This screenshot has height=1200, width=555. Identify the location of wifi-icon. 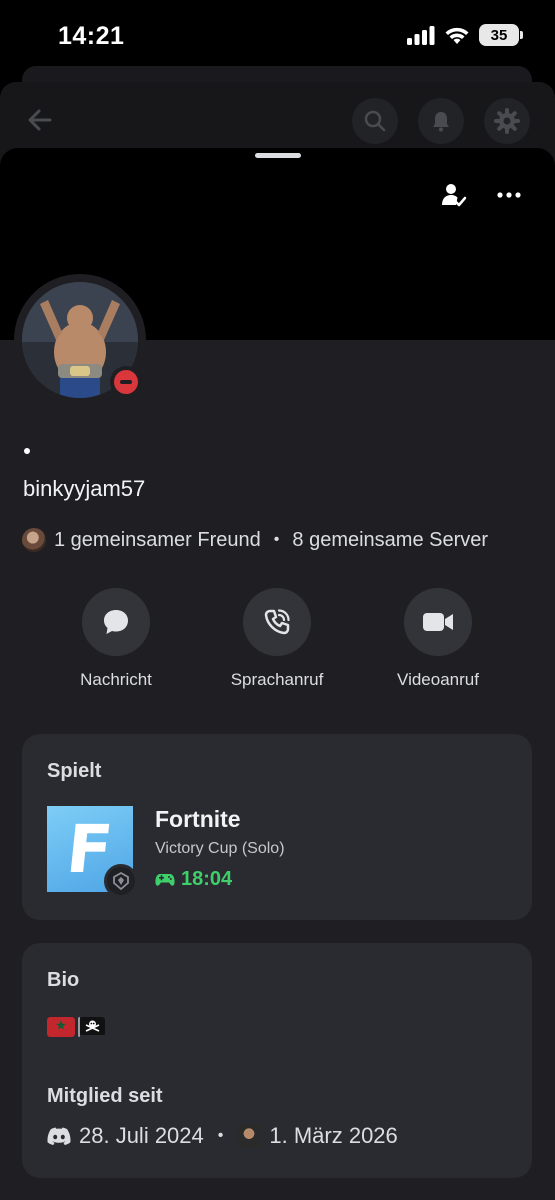
(457, 35).